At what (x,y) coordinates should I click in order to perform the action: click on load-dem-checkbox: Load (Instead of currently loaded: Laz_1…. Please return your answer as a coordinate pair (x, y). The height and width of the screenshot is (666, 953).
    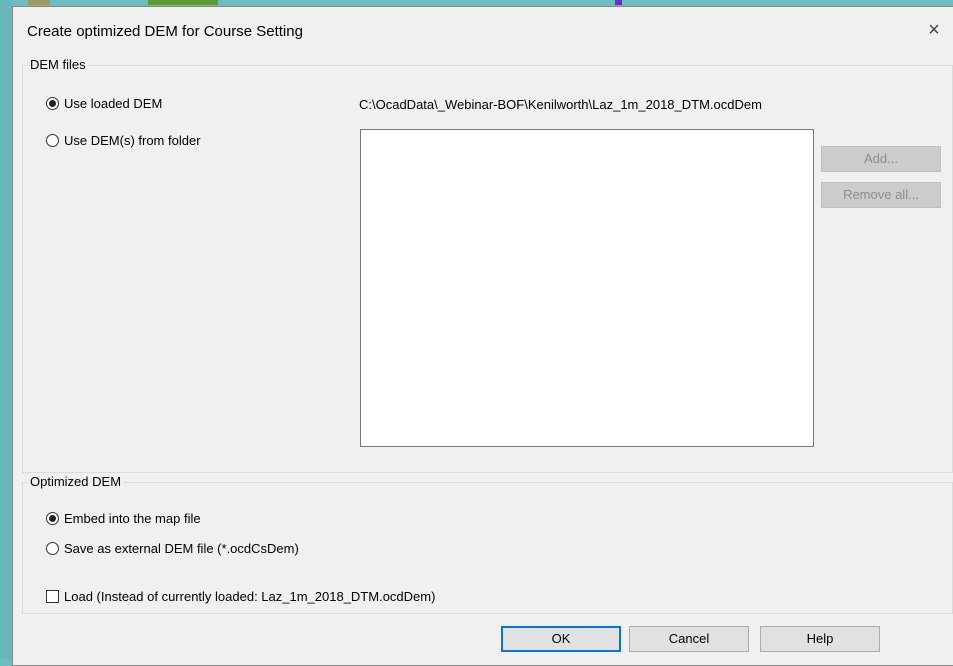
    Looking at the image, I should click on (240, 596).